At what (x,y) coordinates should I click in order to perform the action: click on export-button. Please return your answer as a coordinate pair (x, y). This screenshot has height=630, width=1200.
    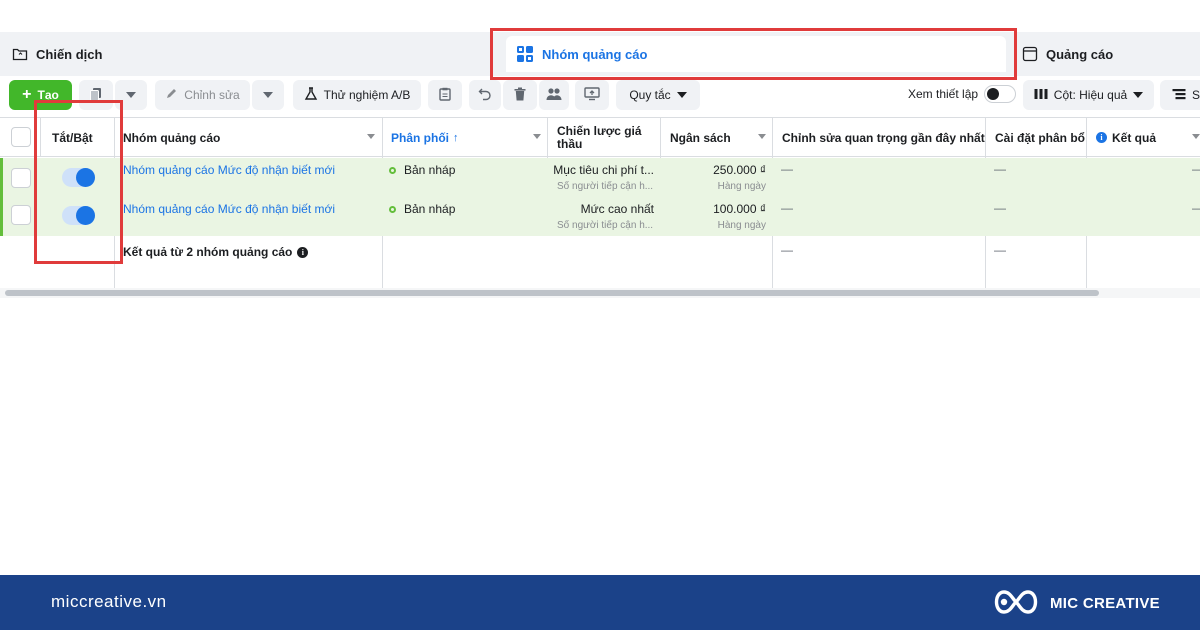
    Looking at the image, I should click on (592, 95).